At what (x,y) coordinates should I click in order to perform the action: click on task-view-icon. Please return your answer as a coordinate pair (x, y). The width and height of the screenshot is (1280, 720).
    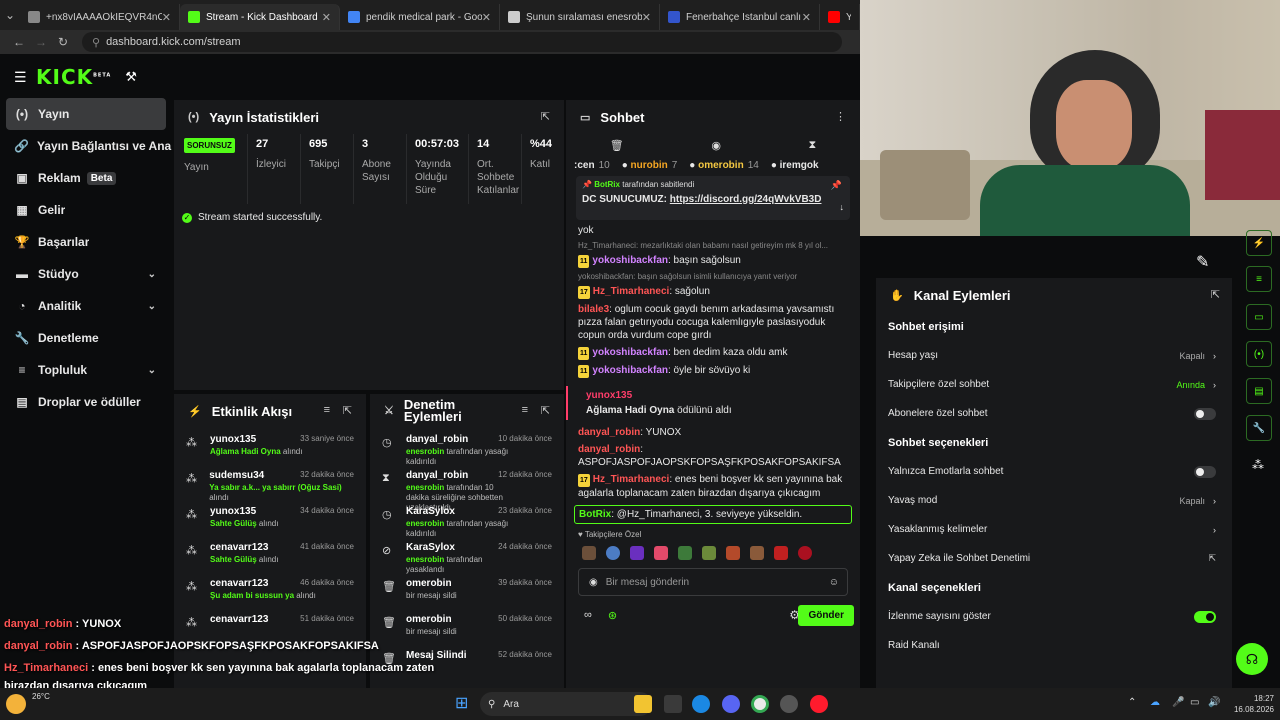
    Looking at the image, I should click on (673, 704).